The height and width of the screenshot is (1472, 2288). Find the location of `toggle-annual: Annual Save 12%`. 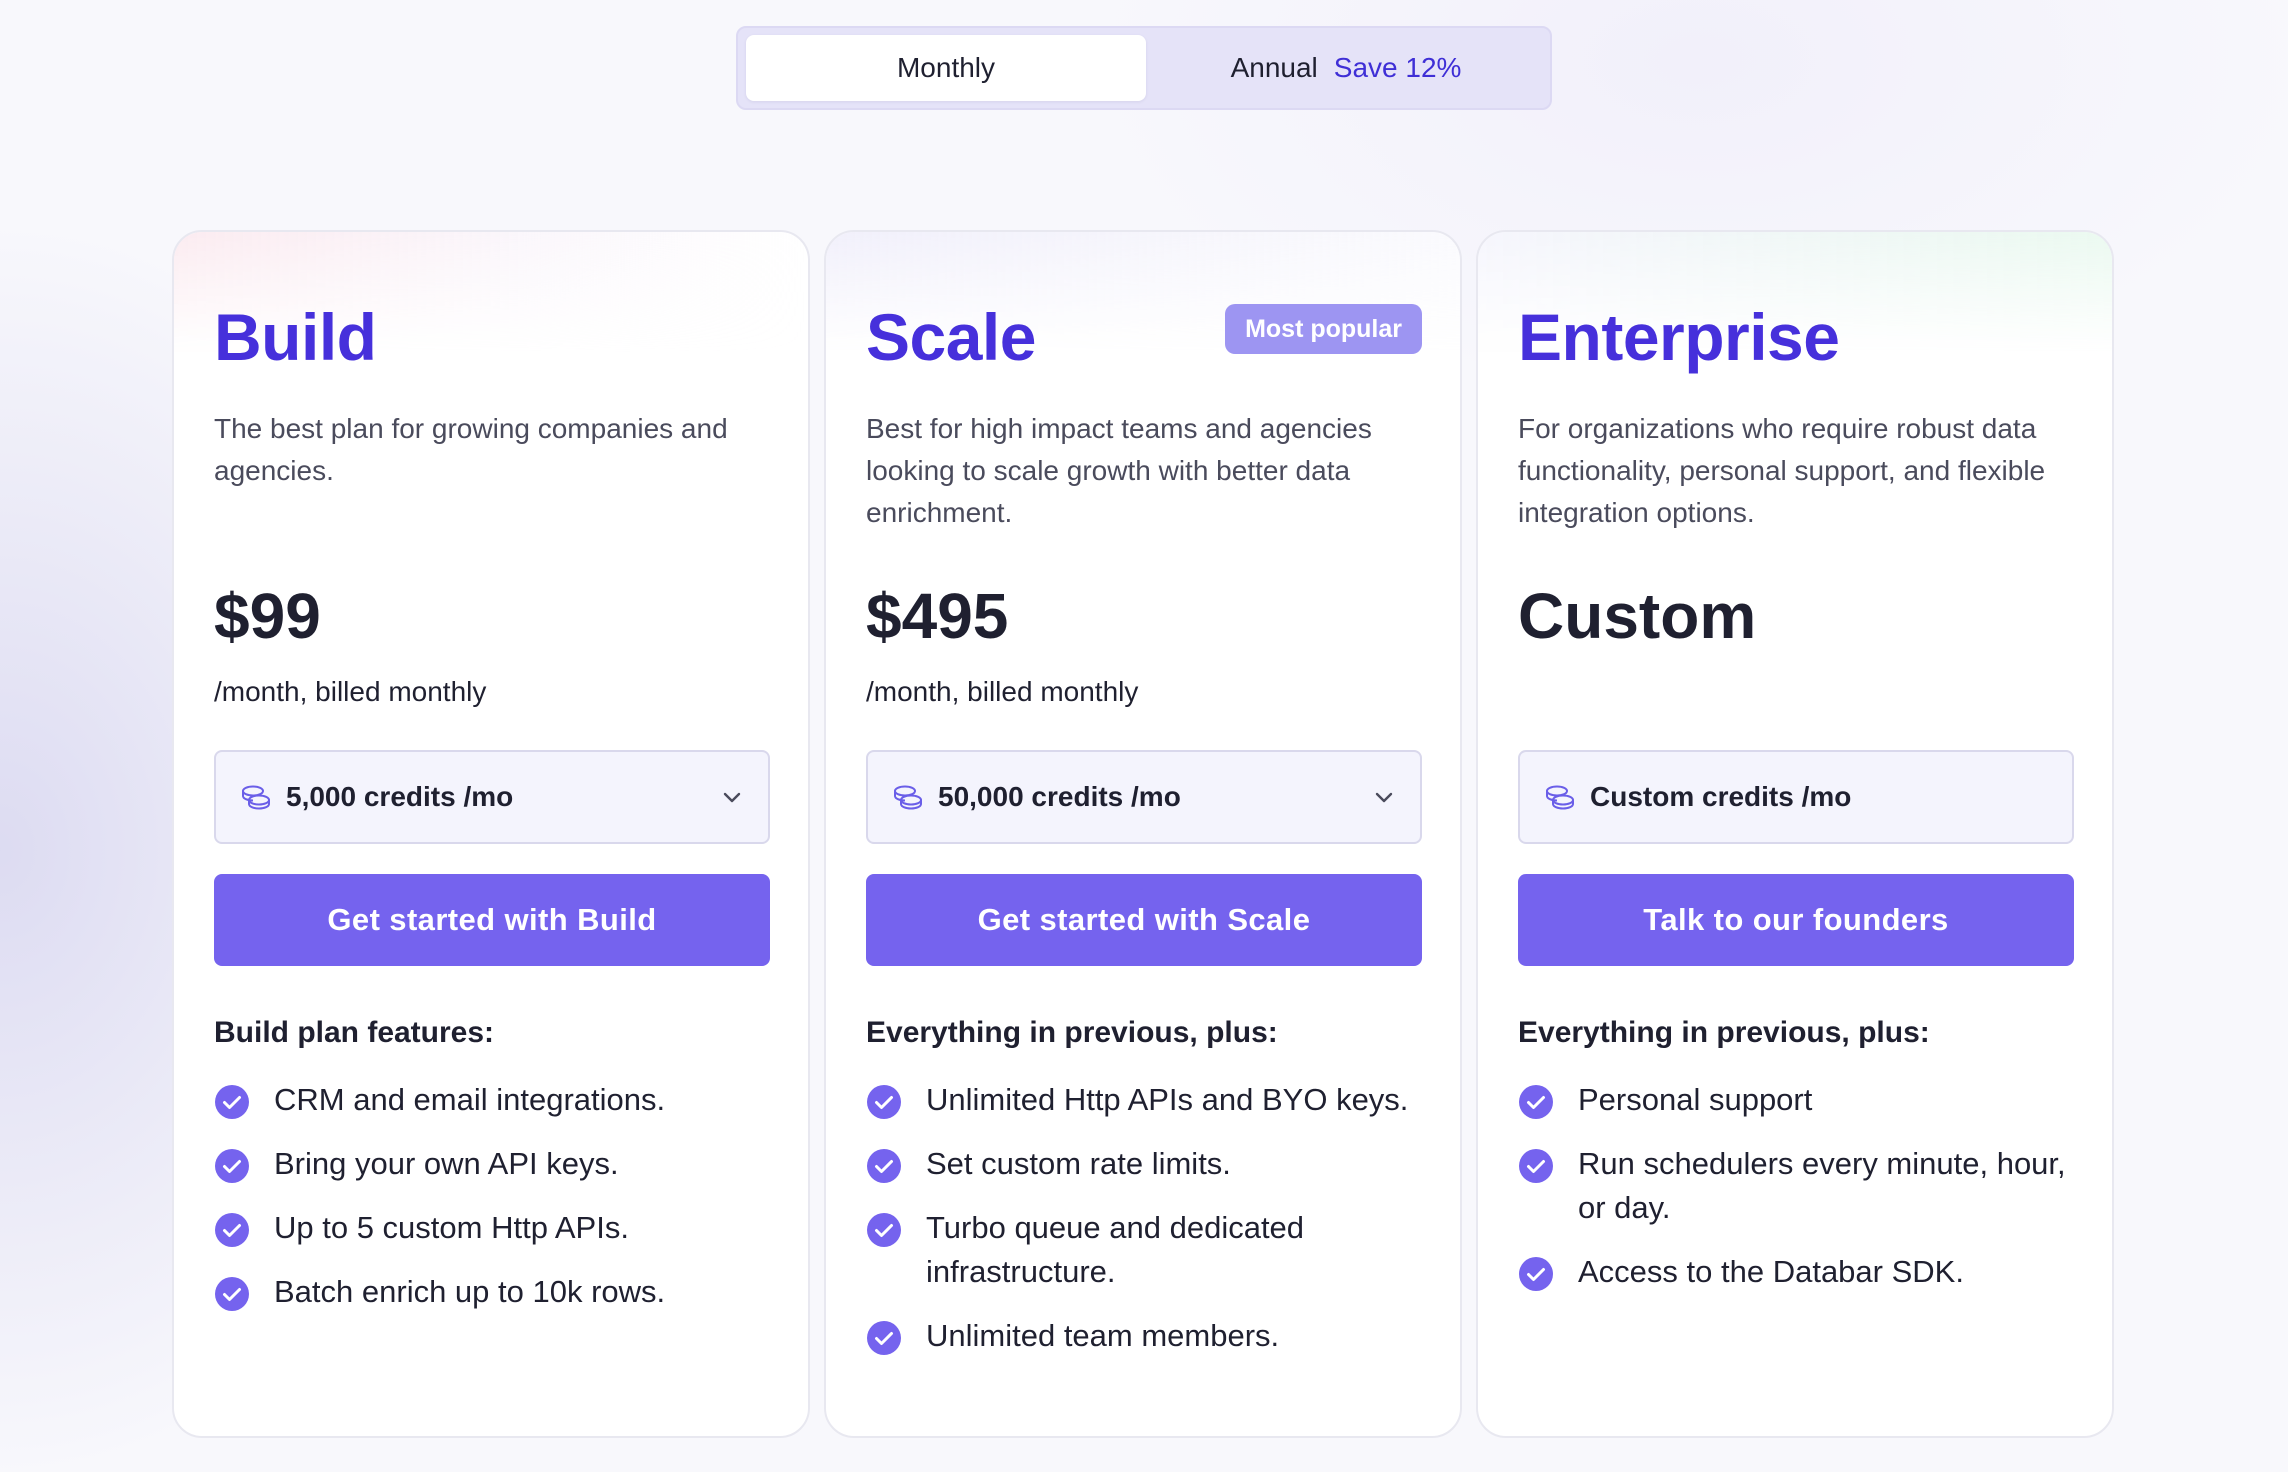

toggle-annual: Annual Save 12% is located at coordinates (1346, 68).